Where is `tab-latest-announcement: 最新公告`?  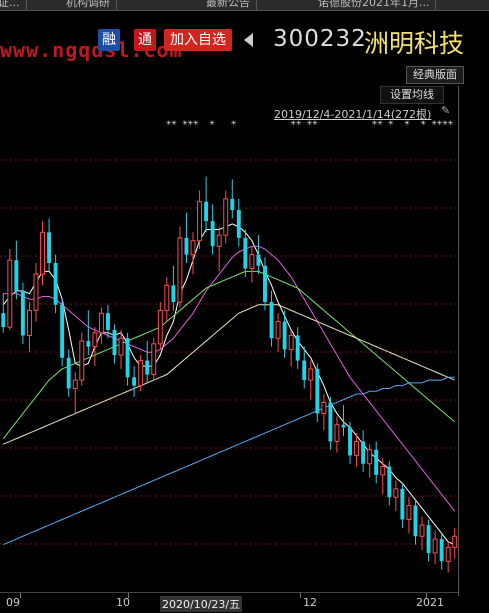
tab-latest-announcement: 最新公告 is located at coordinates (228, 5).